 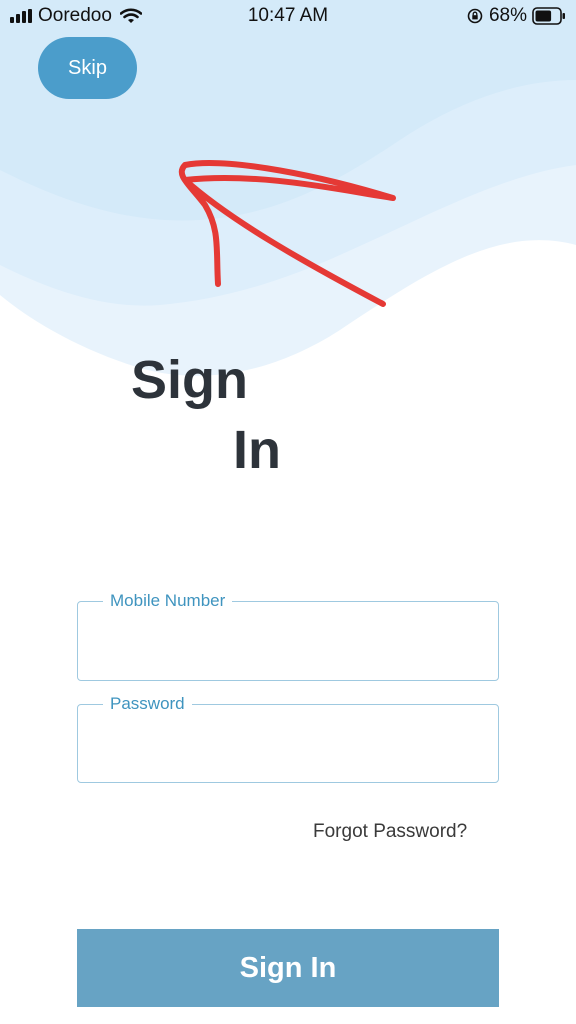 What do you see at coordinates (189, 380) in the screenshot?
I see `title-line-1: Sign` at bounding box center [189, 380].